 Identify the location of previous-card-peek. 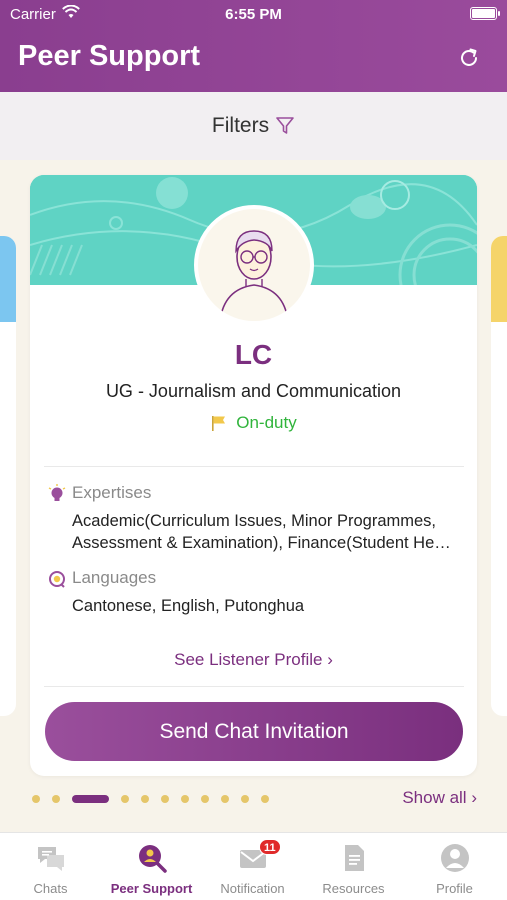
(8, 476).